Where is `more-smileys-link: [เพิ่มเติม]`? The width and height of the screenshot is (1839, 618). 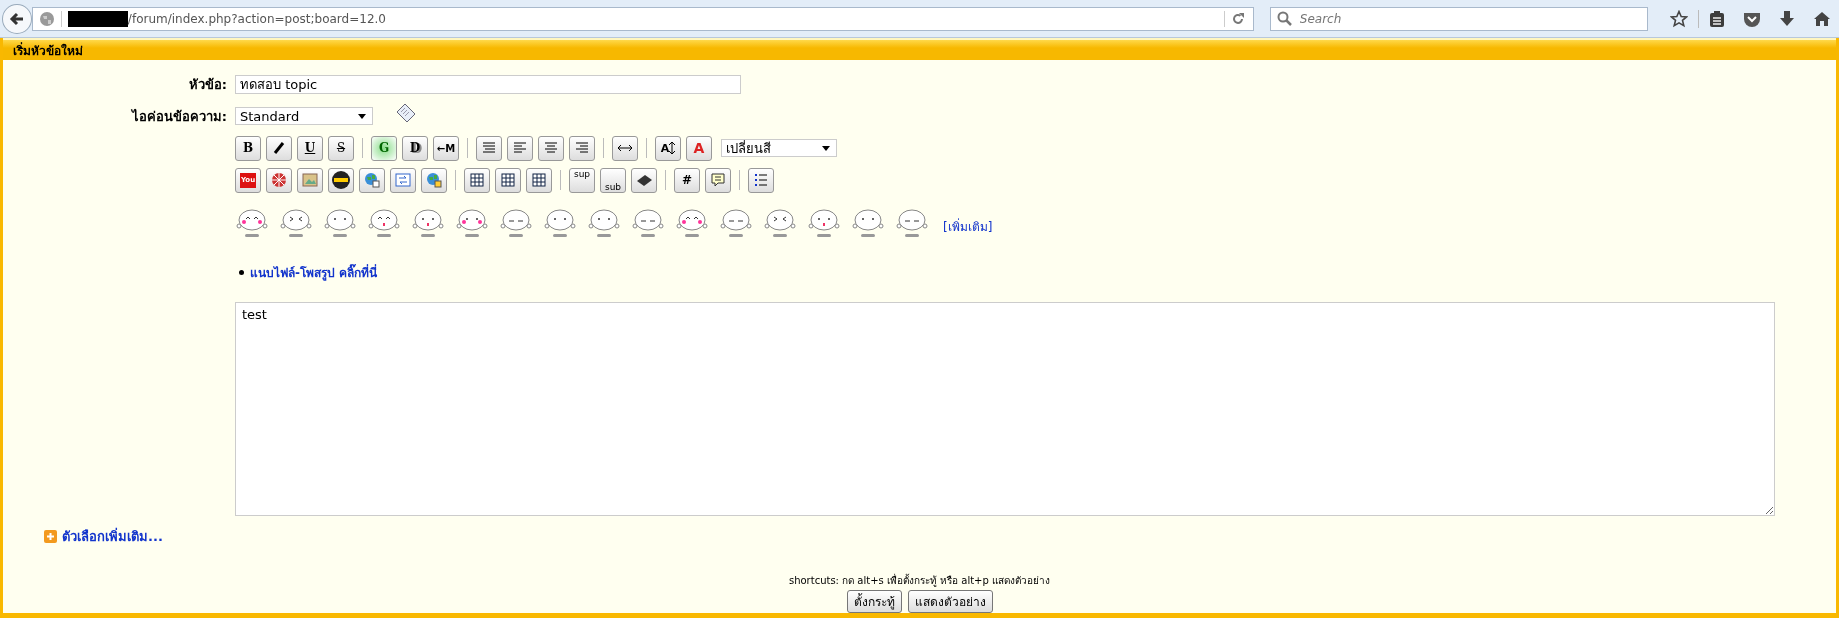 more-smileys-link: [เพิ่มเติม] is located at coordinates (968, 226).